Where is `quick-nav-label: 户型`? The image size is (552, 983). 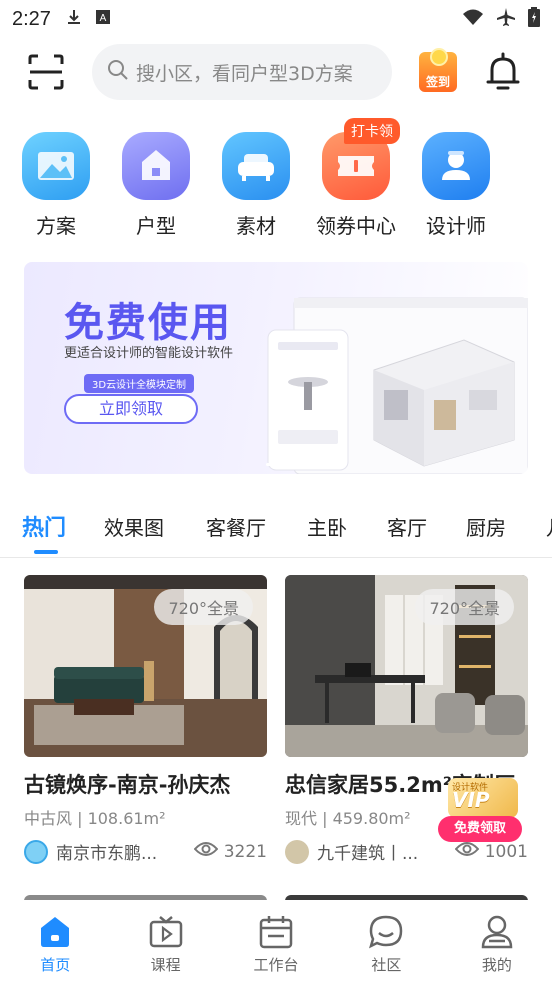
quick-nav-label: 户型 is located at coordinates (156, 226).